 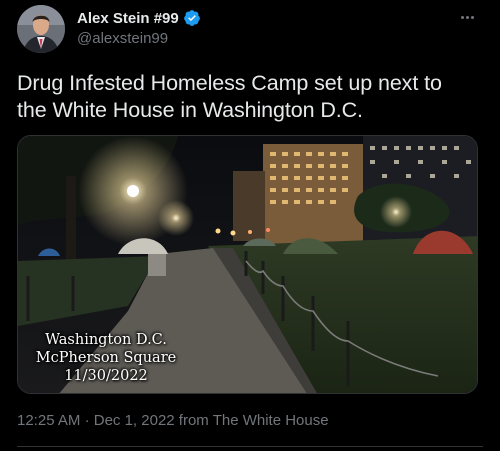 I want to click on tweet-text-line: the White House in Washington D.C., so click(x=190, y=110).